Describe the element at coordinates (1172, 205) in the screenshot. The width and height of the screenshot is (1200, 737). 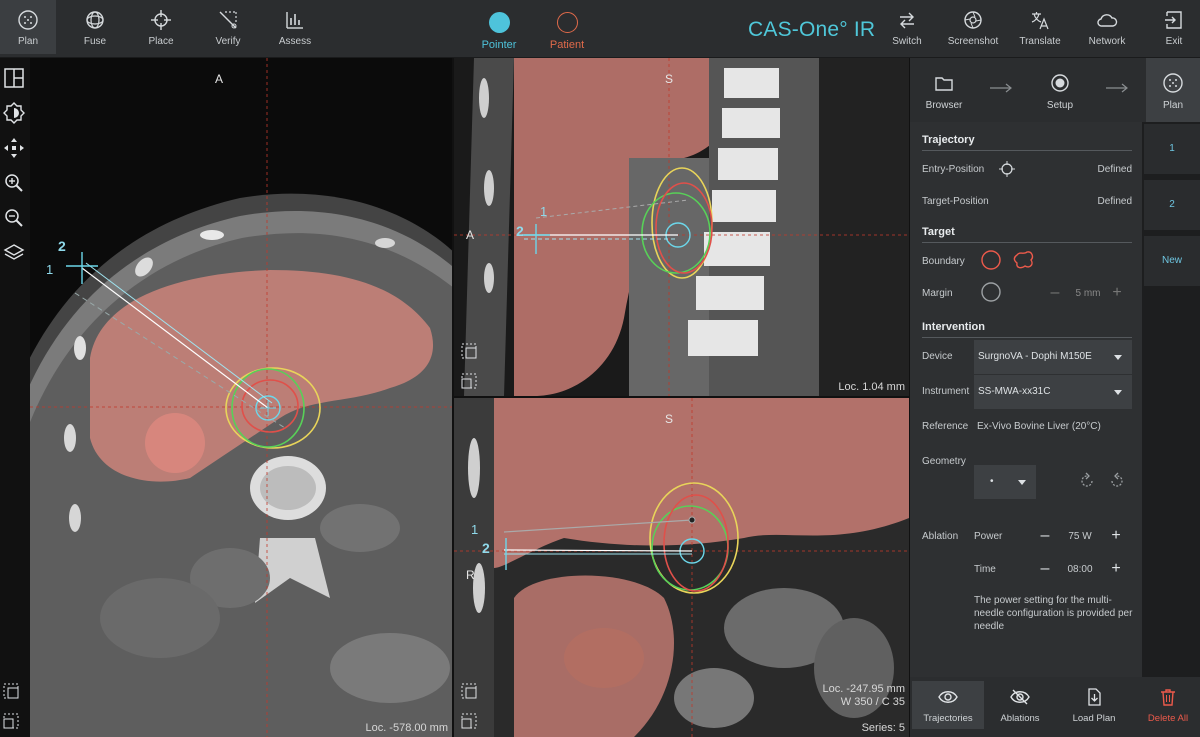
I see `plan-item-2: 2` at that location.